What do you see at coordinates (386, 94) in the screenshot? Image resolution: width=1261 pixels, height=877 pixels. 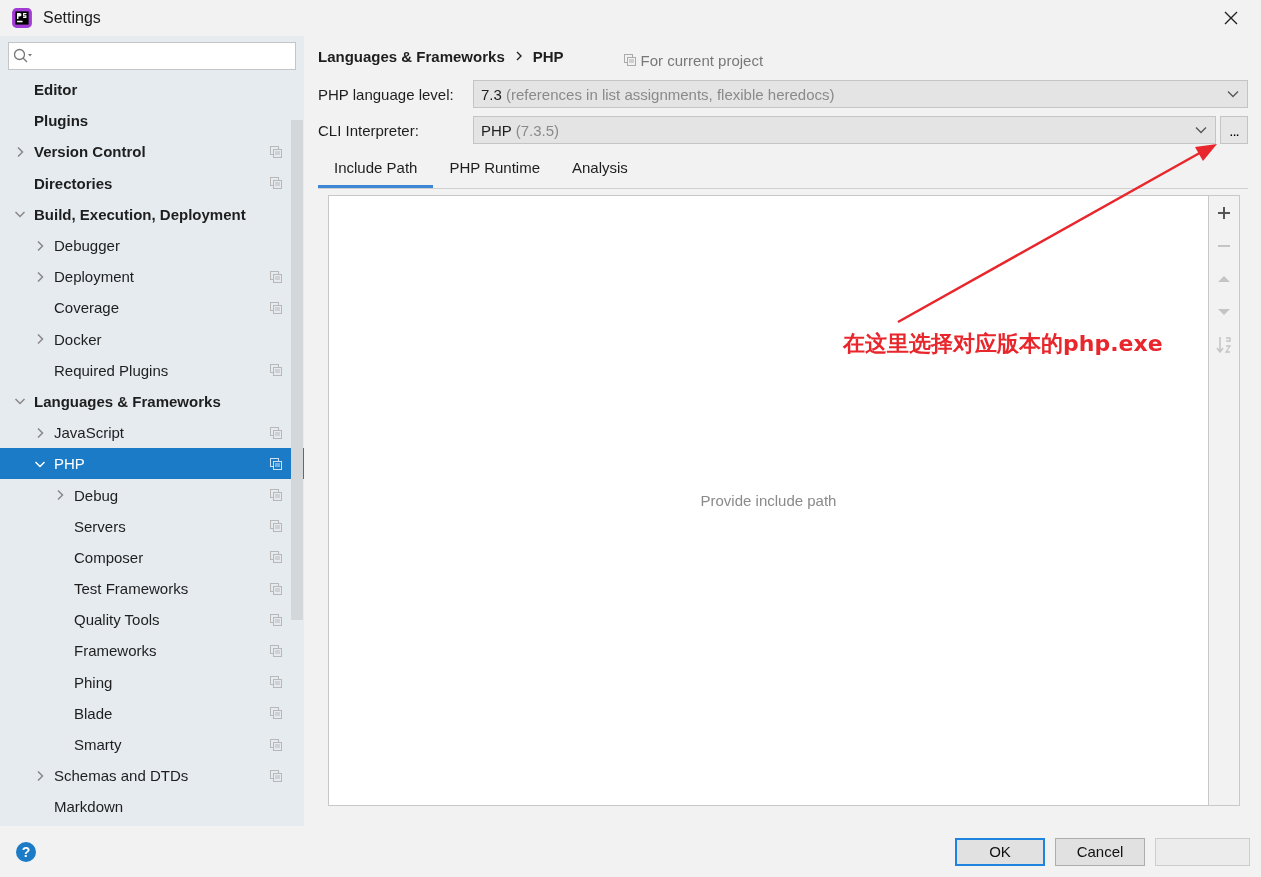 I see `field-label: PHP language level:` at bounding box center [386, 94].